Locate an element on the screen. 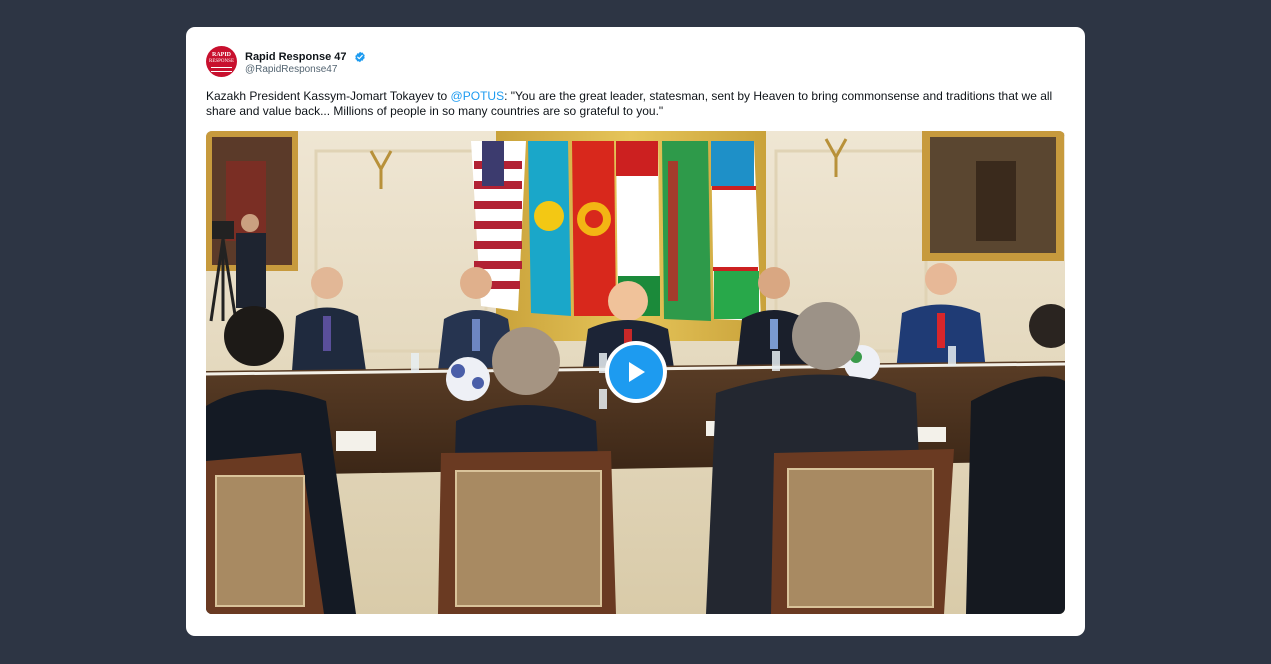 This screenshot has height=664, width=1271. avatar-text-bottom: RESPONSE is located at coordinates (221, 61).